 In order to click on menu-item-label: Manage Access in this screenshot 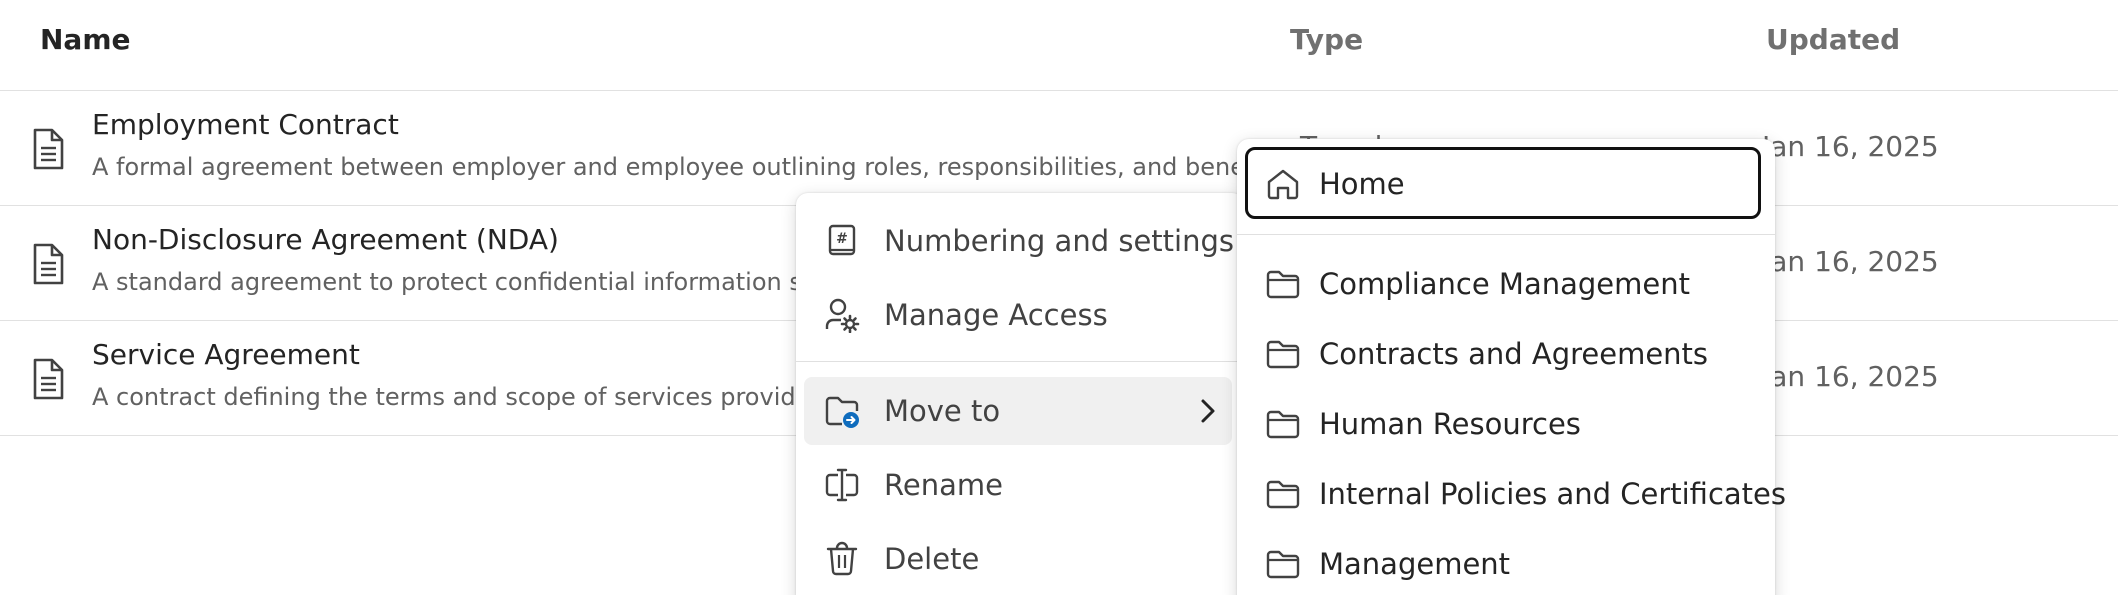, I will do `click(996, 315)`.